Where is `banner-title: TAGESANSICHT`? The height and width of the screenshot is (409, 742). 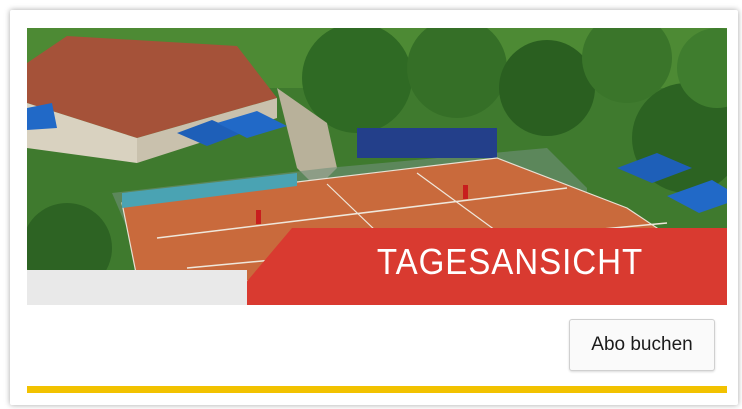 banner-title: TAGESANSICHT is located at coordinates (510, 261).